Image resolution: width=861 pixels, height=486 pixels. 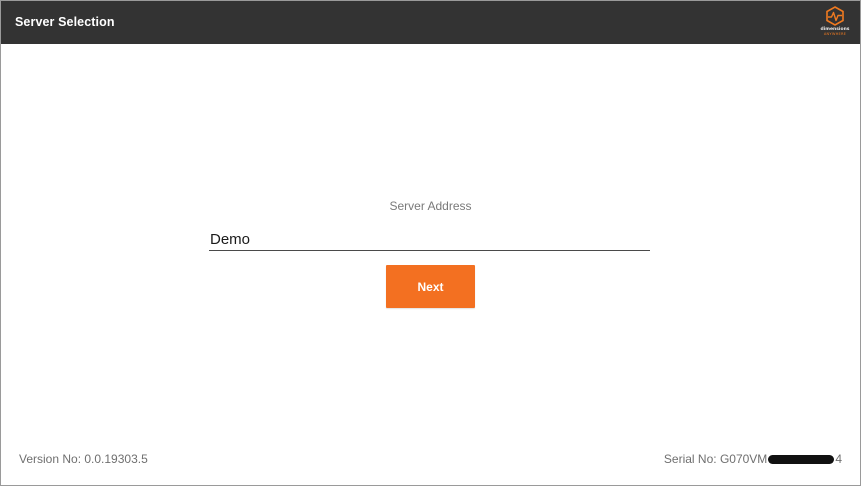 I want to click on serial-number: Serial No: G070VM 4, so click(x=753, y=459).